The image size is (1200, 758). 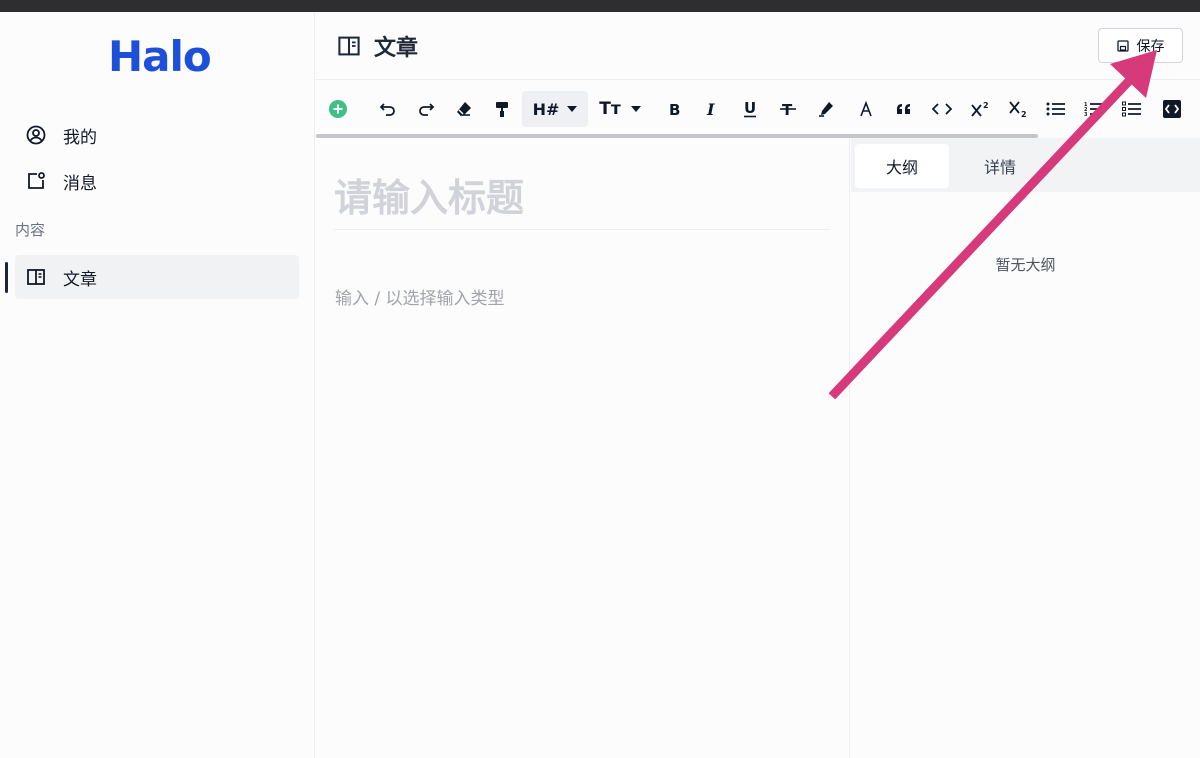 I want to click on window-top-strip, so click(x=600, y=6).